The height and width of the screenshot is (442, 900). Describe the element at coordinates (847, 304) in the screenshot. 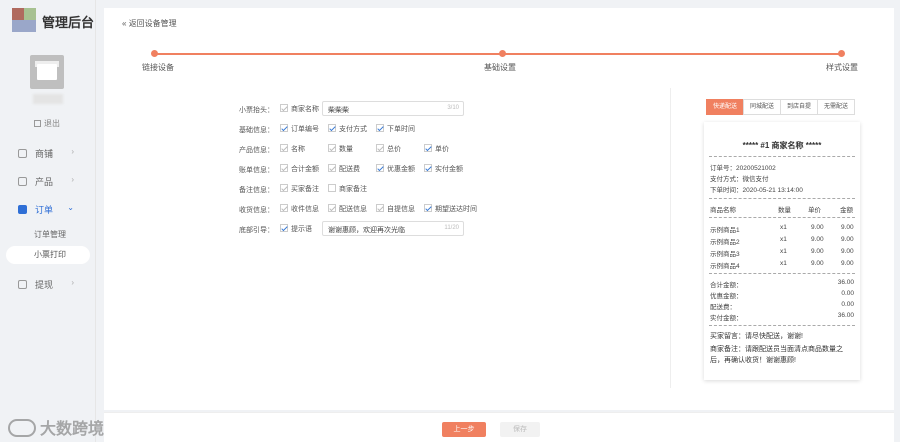

I see `receipt-total-value: 0.00` at that location.